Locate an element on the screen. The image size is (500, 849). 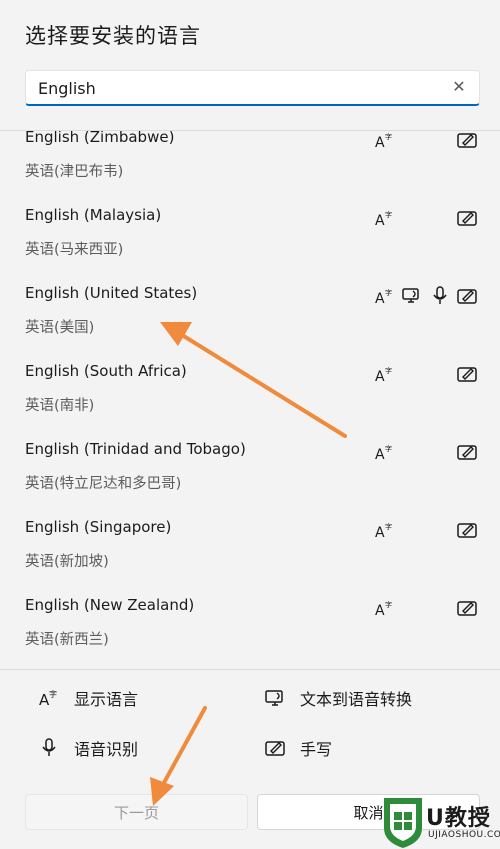
language-name: English (United States) is located at coordinates (111, 293).